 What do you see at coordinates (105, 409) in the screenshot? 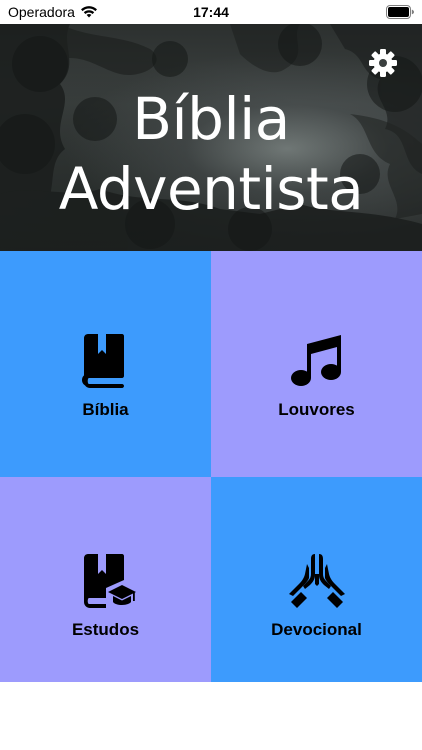
I see `menu-label-biblia: Bíblia` at bounding box center [105, 409].